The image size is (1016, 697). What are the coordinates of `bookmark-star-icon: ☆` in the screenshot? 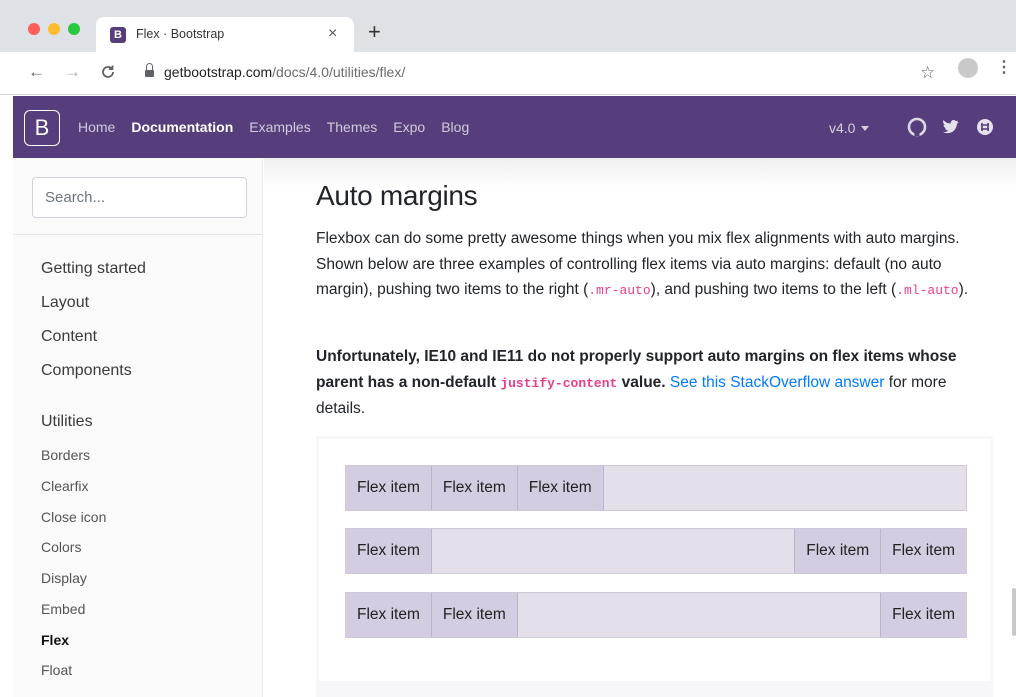 It's located at (927, 73).